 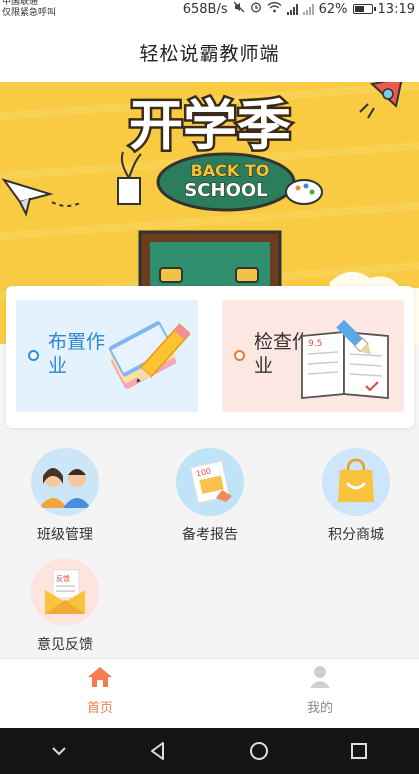 I want to click on app-header: 轻松说霸教师端, so click(x=209, y=52).